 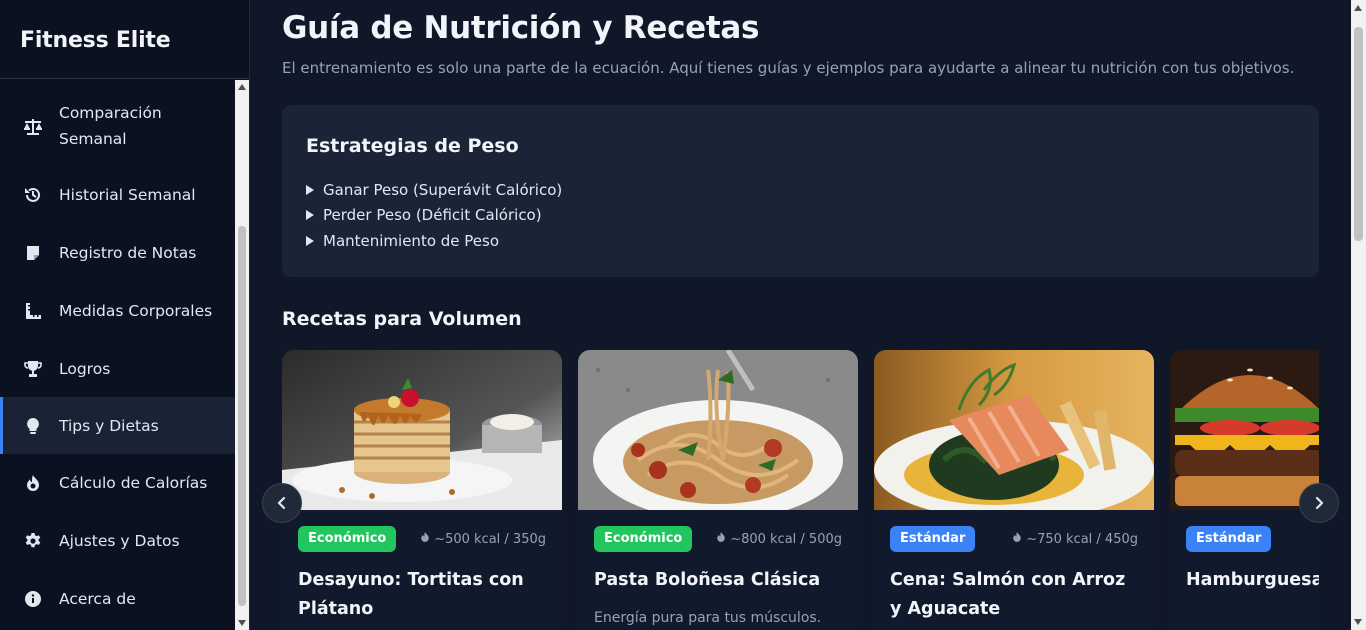 I want to click on scale-icon, so click(x=33, y=127).